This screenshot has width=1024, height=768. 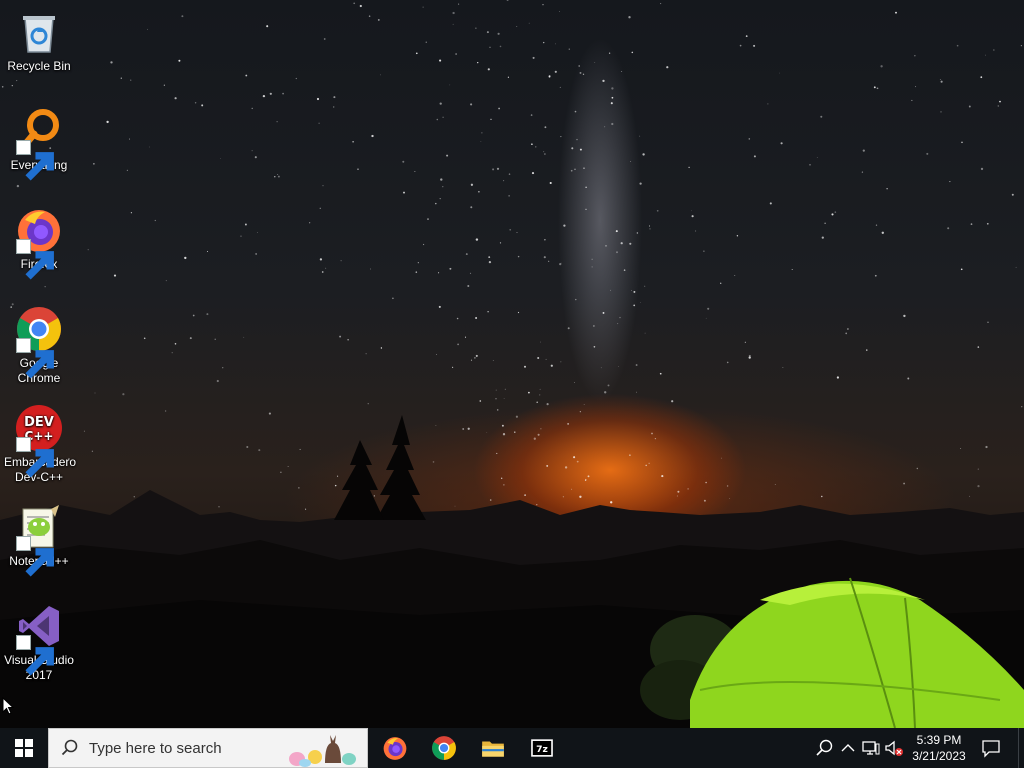 I want to click on action-center-icon, so click(x=991, y=748).